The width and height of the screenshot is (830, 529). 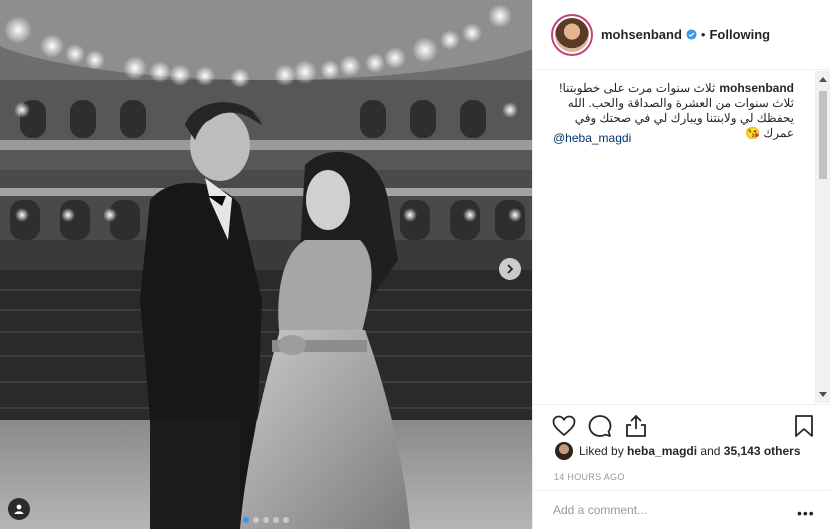 I want to click on likes-and: and, so click(x=710, y=451).